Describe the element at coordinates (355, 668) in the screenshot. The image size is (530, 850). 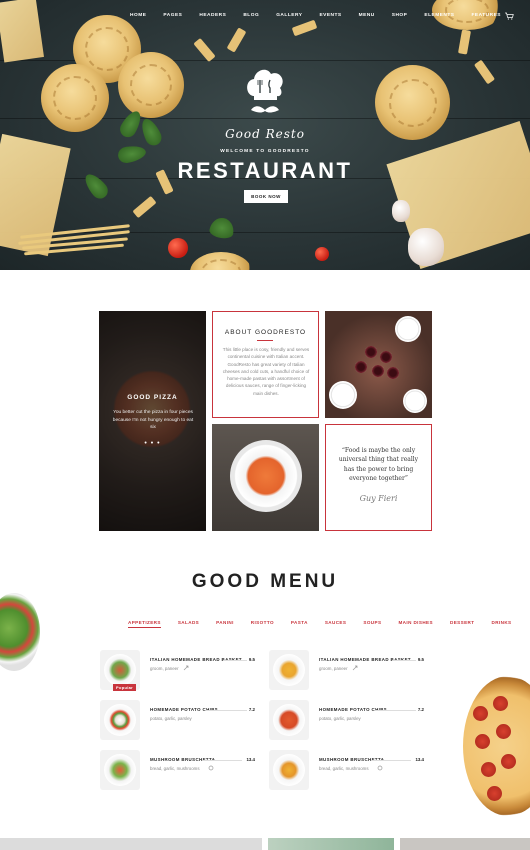
I see `spicy-icon` at that location.